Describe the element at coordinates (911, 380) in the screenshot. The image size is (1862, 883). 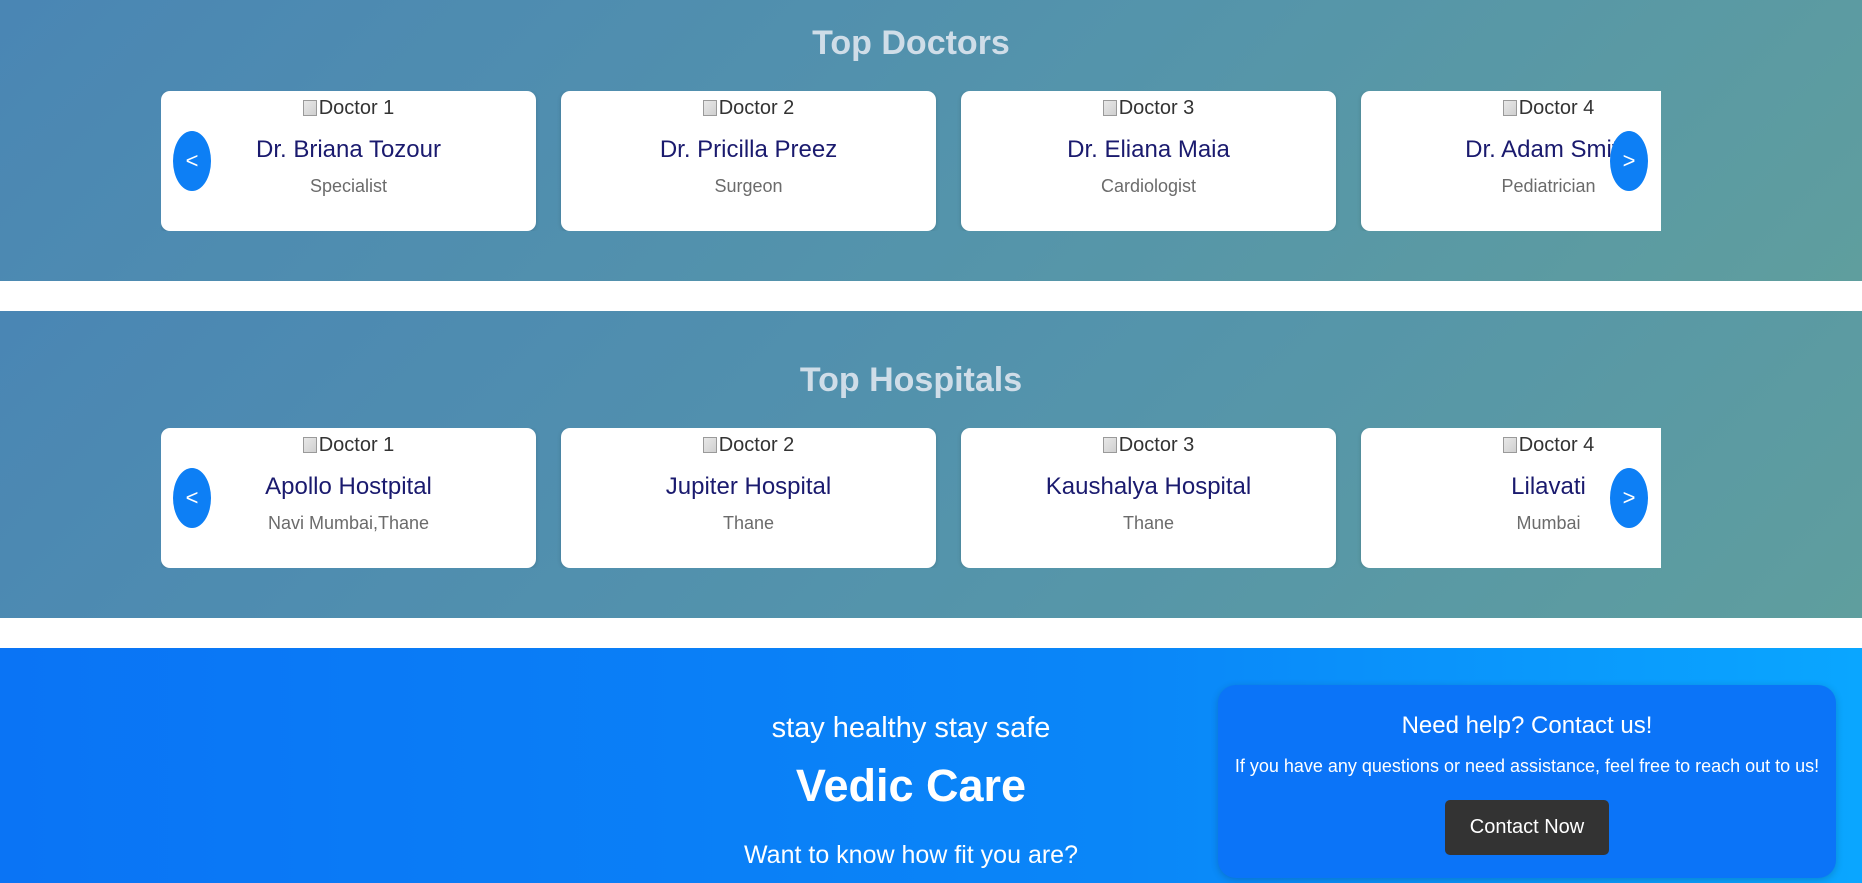
I see `top-hospitals-title: Top Hospitals` at that location.